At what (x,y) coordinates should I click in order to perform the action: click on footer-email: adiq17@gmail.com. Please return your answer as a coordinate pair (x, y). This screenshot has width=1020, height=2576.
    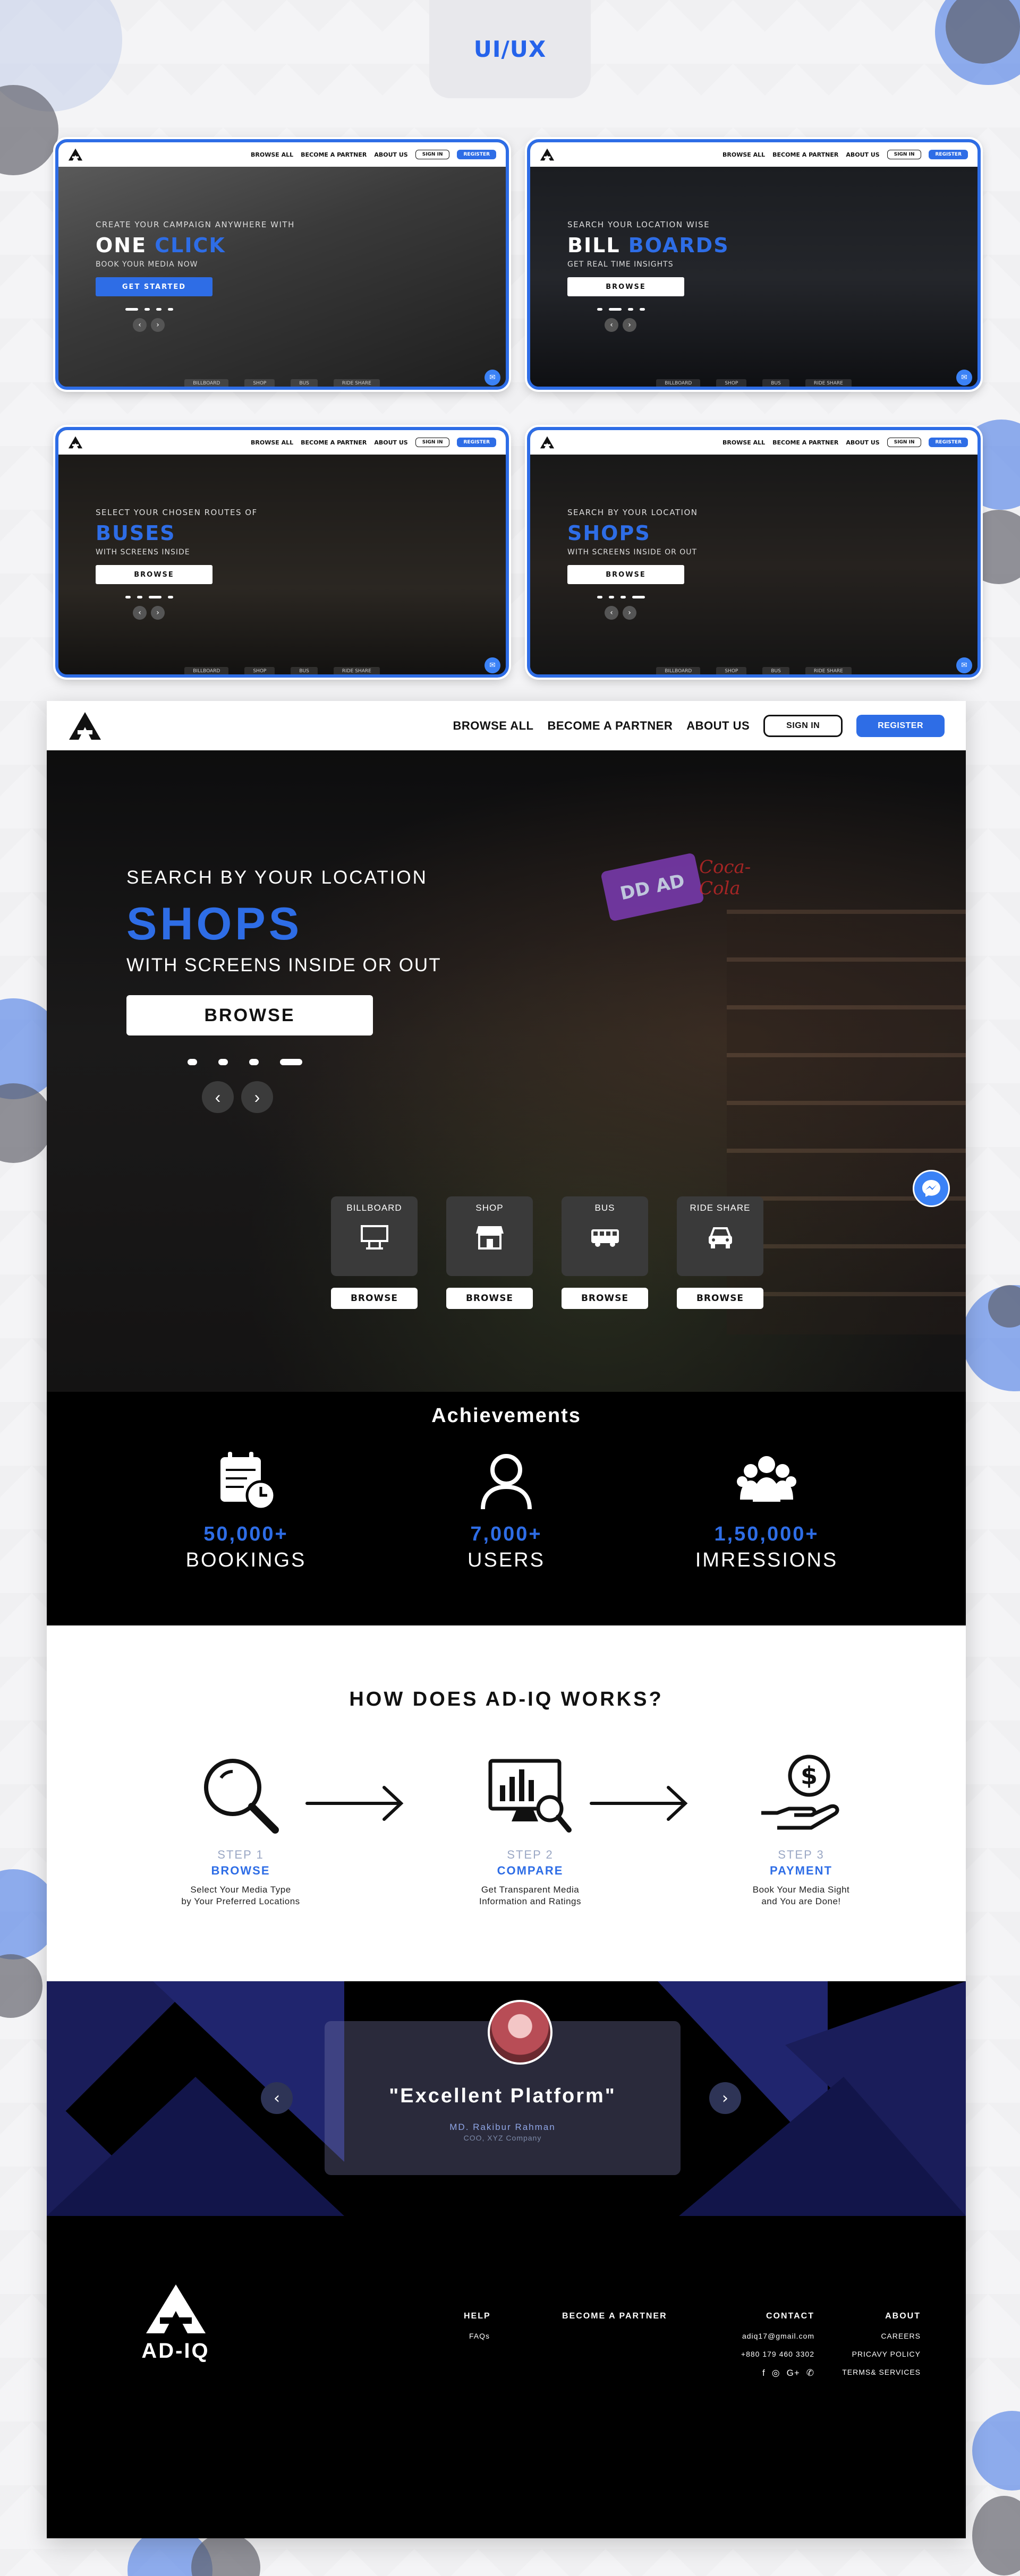
    Looking at the image, I should click on (766, 2336).